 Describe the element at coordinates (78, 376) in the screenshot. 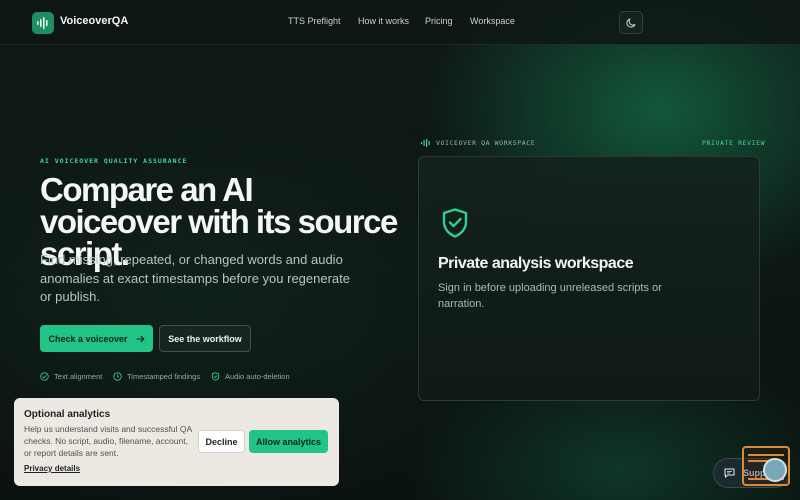

I see `feature-label: Text alignment` at that location.